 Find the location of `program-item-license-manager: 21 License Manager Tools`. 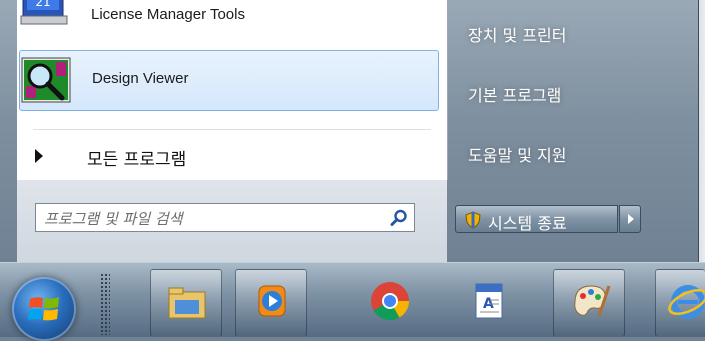

program-item-license-manager: 21 License Manager Tools is located at coordinates (228, 15).